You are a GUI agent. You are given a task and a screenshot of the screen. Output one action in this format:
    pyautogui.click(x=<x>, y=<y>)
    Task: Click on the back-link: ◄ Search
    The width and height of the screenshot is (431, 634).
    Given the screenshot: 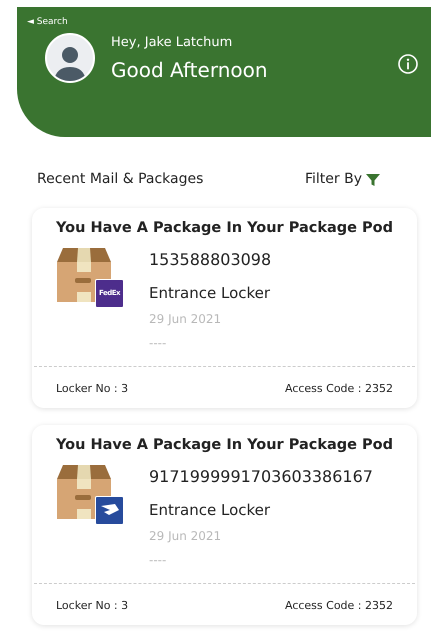 What is the action you would take?
    pyautogui.click(x=42, y=21)
    